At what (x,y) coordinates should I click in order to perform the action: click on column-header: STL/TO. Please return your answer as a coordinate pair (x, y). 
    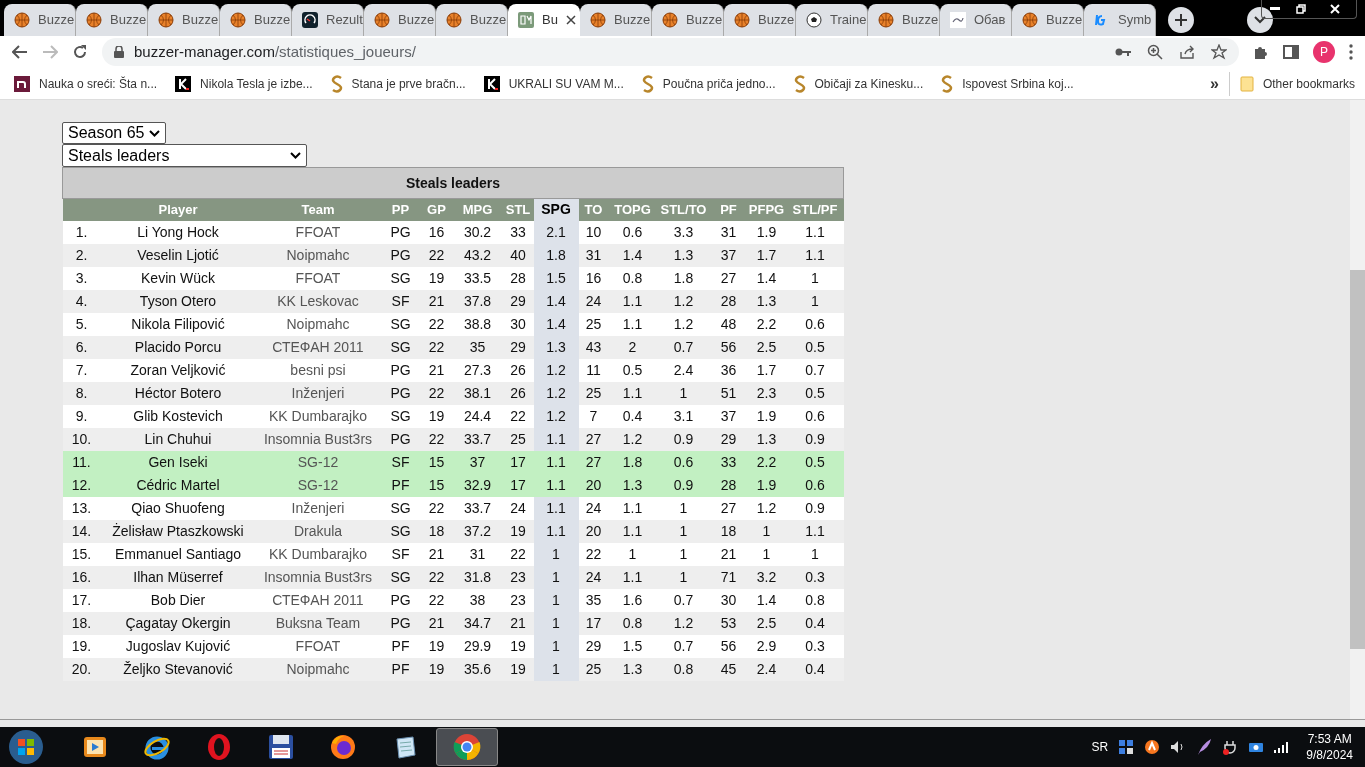
    Looking at the image, I should click on (683, 209).